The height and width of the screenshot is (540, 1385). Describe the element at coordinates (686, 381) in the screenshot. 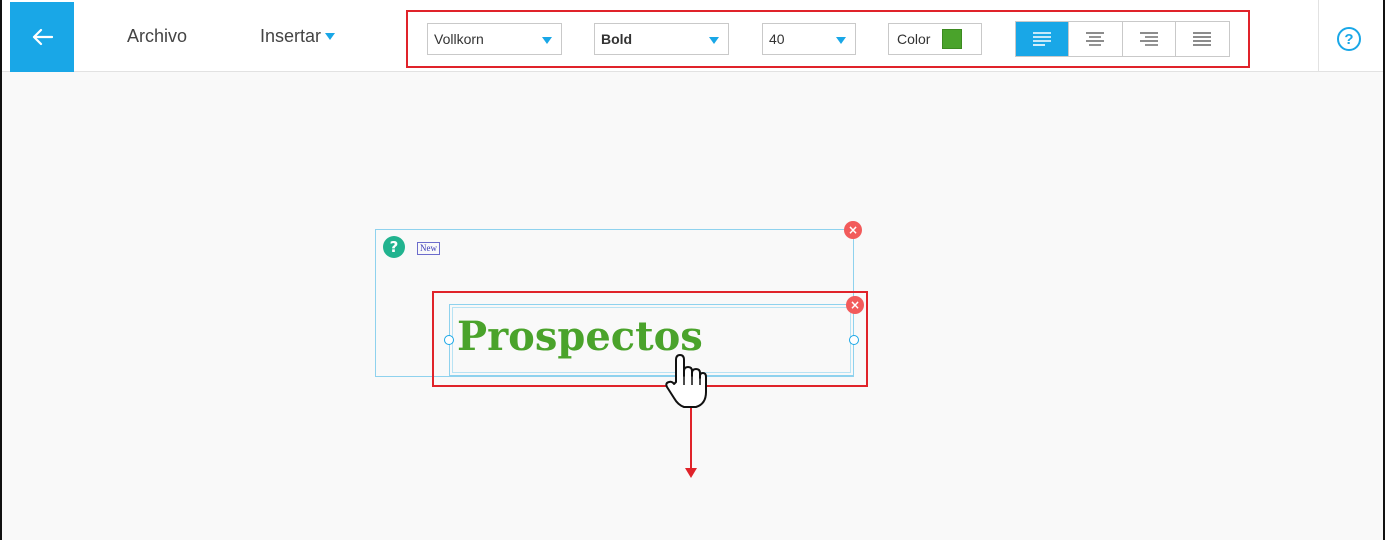

I see `hand-pointer-icon` at that location.